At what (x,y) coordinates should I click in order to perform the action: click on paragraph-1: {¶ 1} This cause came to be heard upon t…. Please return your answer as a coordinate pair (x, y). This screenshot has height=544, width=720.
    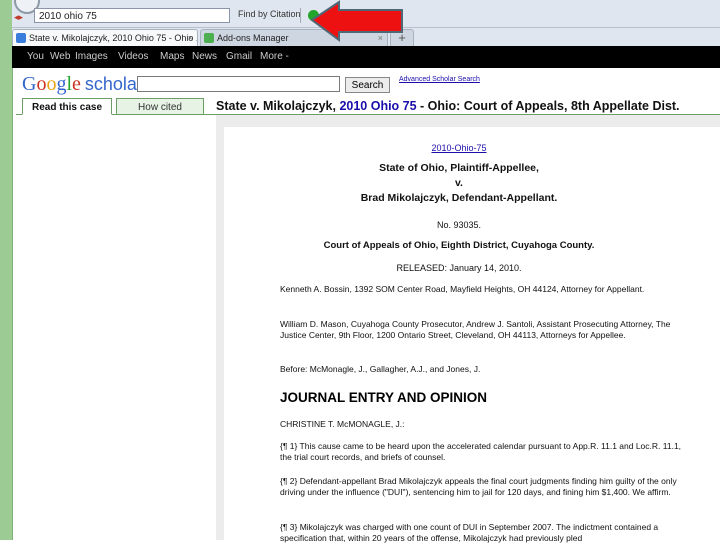
    Looking at the image, I should click on (481, 451).